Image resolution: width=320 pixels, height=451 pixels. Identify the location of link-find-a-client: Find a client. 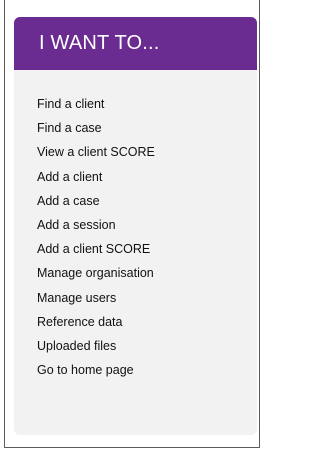
(96, 104).